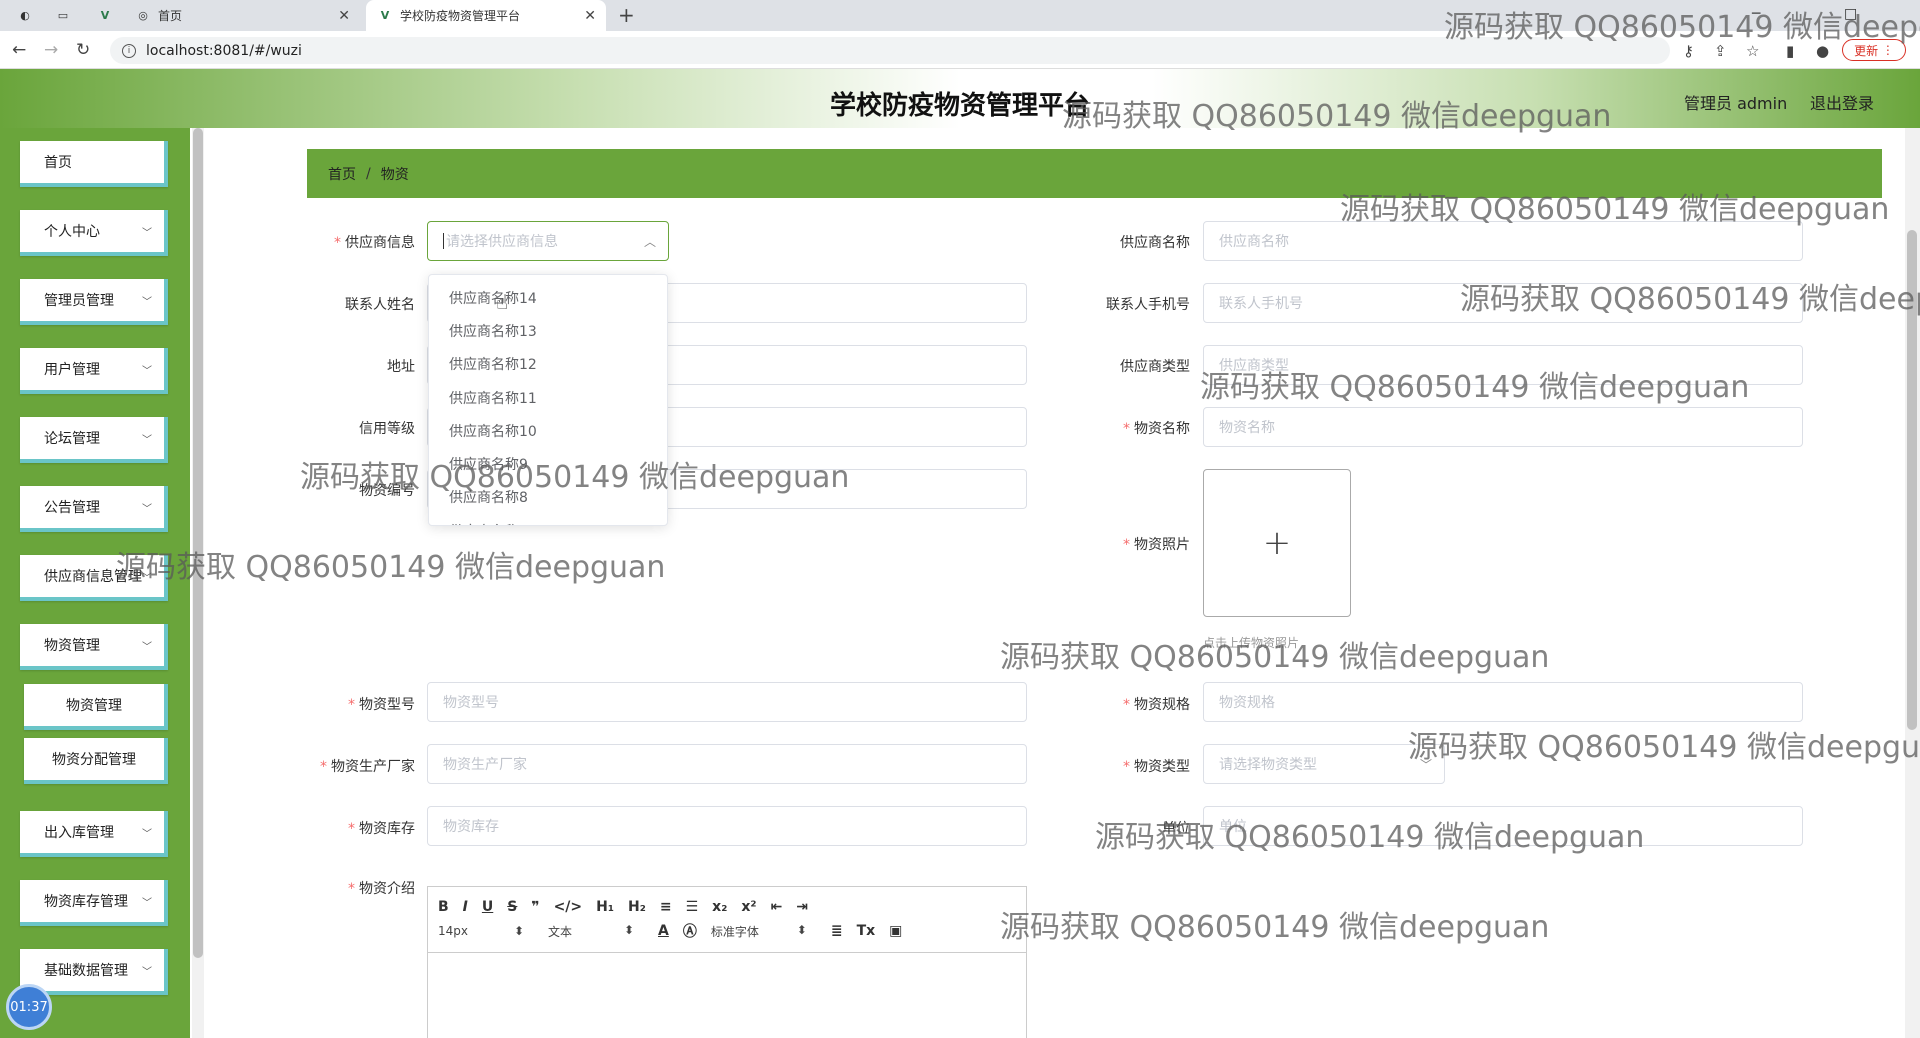 Image resolution: width=1920 pixels, height=1038 pixels. Describe the element at coordinates (224, 50) in the screenshot. I see `url-text: localhost:8081/#/wuzi` at that location.